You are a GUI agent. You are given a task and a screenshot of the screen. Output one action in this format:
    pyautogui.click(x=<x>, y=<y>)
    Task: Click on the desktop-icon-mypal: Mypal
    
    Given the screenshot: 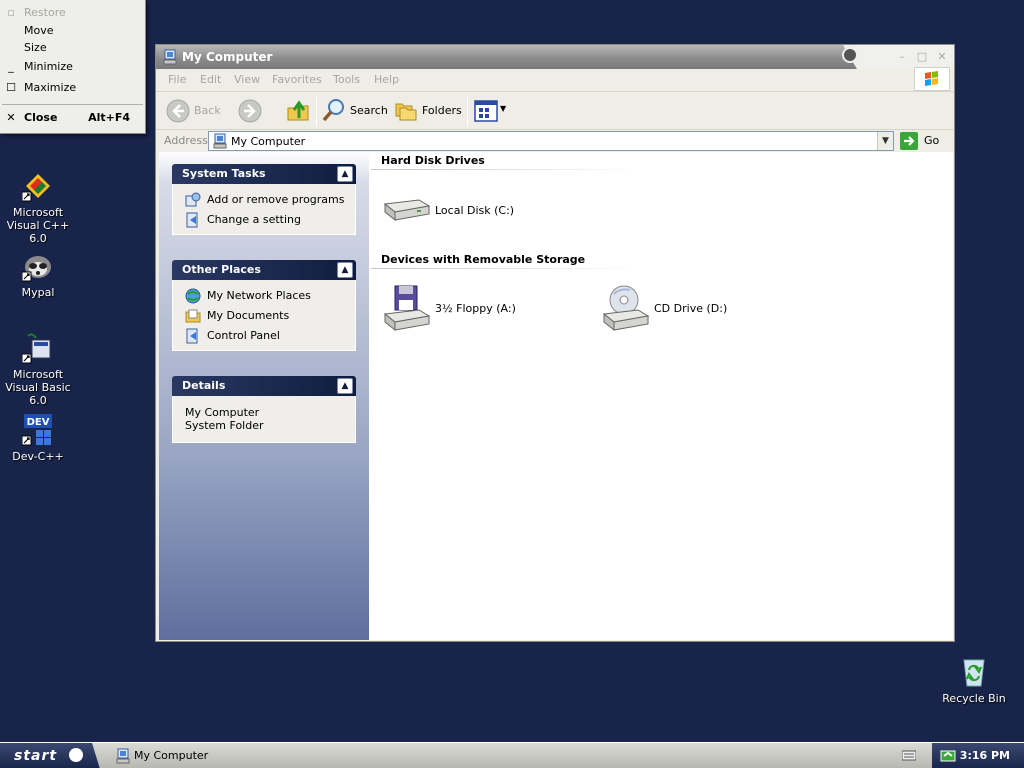 What is the action you would take?
    pyautogui.click(x=39, y=274)
    